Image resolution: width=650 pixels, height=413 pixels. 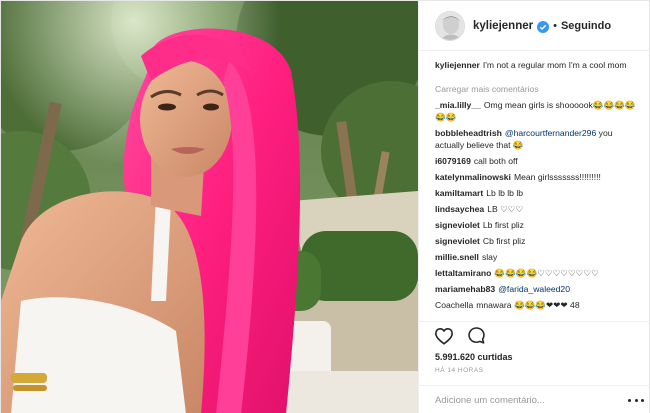 What do you see at coordinates (557, 177) in the screenshot?
I see `comment-text: Mean girlsssssss!!!!!!!!!` at bounding box center [557, 177].